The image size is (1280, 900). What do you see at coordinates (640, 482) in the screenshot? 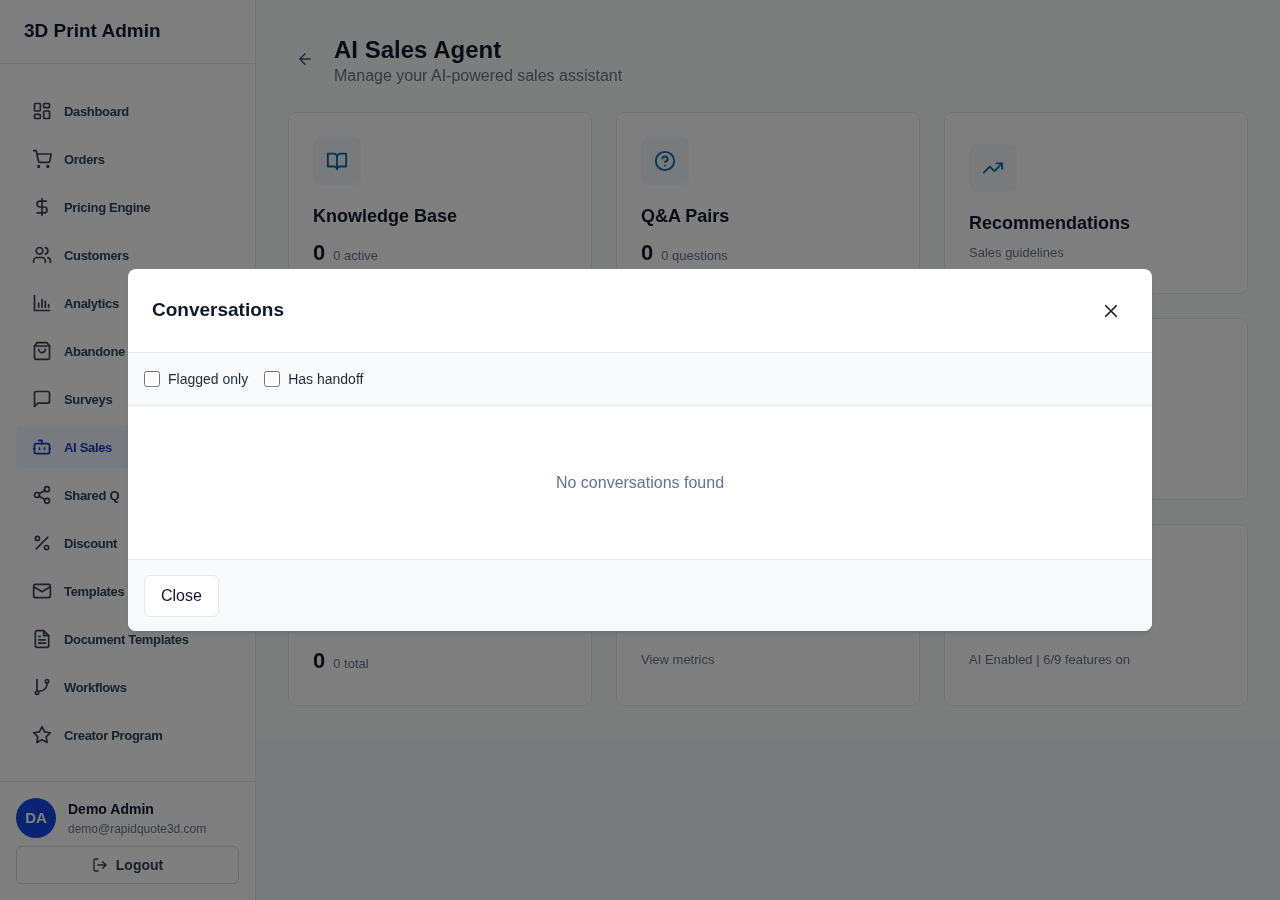
I see `empty-message: No conversations found` at bounding box center [640, 482].